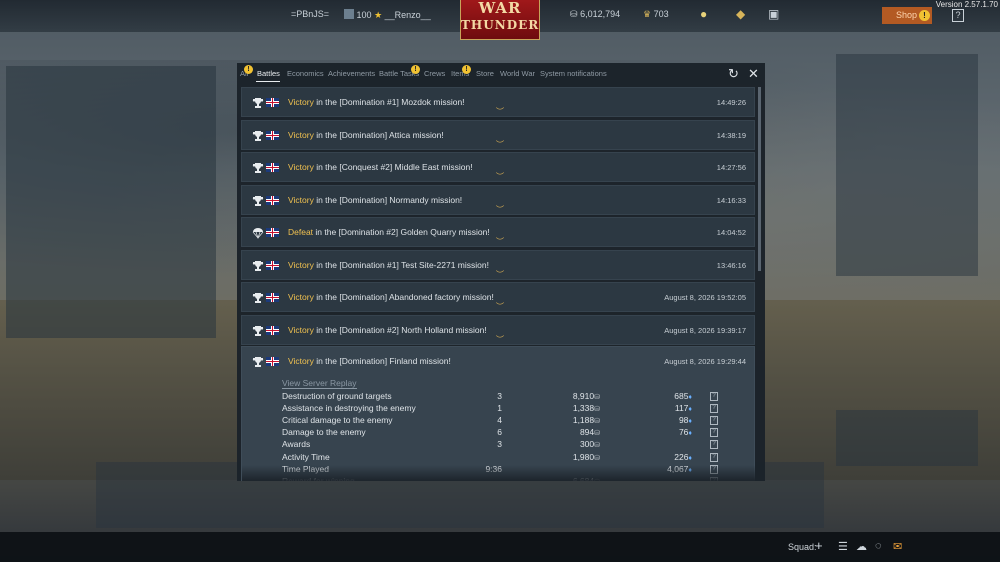 Image resolution: width=1000 pixels, height=562 pixels. I want to click on war-thunder-logo: WAR THUNDER, so click(500, 20).